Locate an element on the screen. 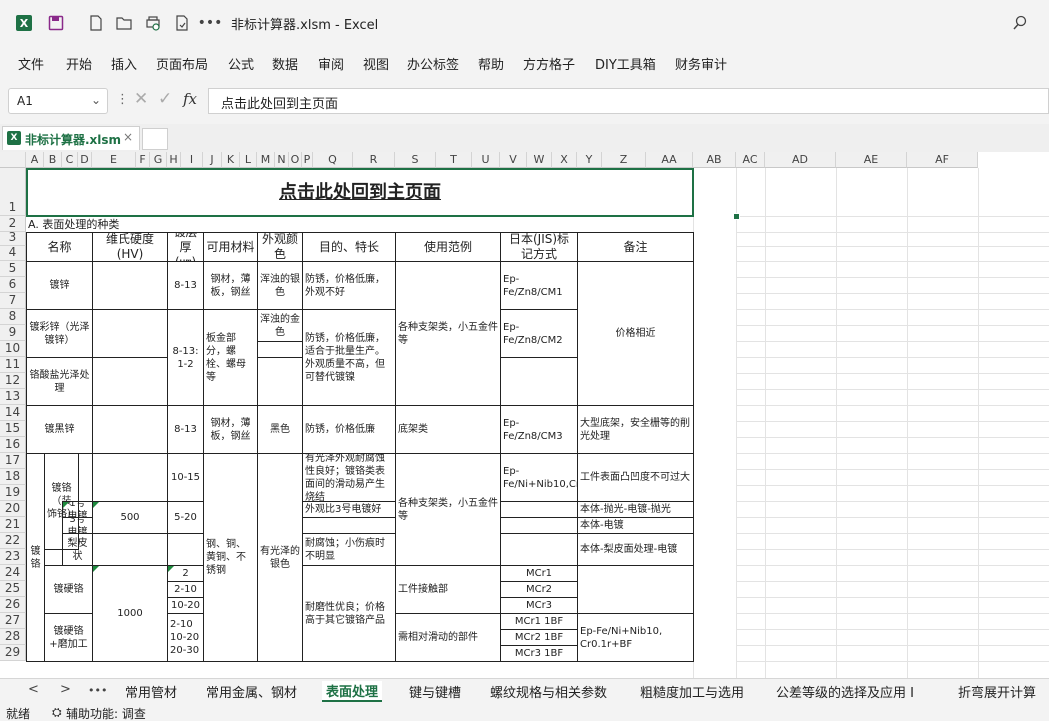  sheet-tab: 公差等级的选择及应用 I is located at coordinates (845, 691).